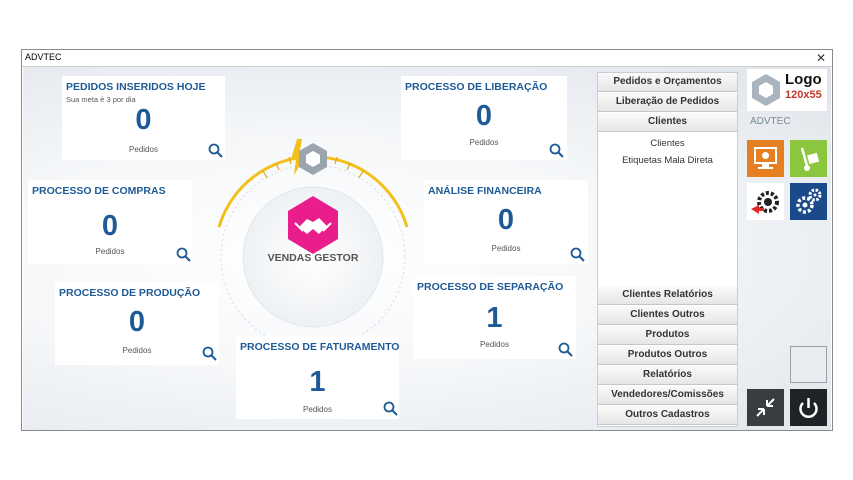 Image resolution: width=853 pixels, height=480 pixels. What do you see at coordinates (803, 79) in the screenshot?
I see `logo-text: Logo` at bounding box center [803, 79].